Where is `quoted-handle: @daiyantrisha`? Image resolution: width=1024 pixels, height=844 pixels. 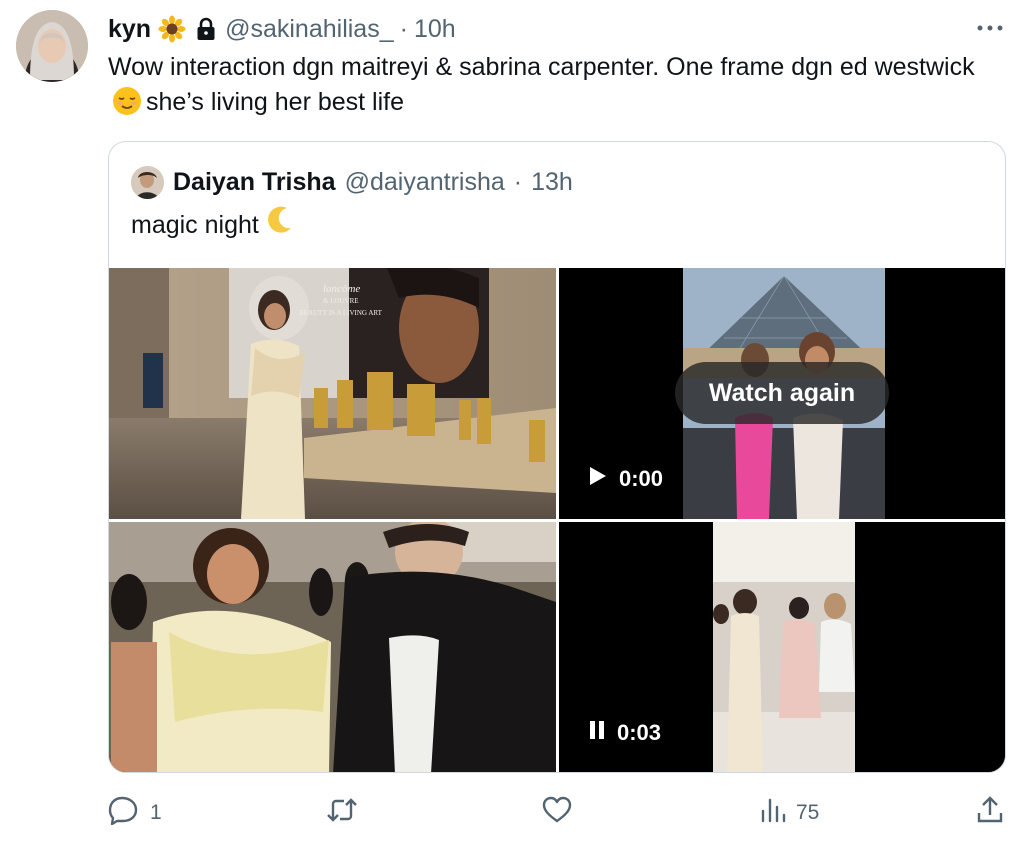 quoted-handle: @daiyantrisha is located at coordinates (425, 182).